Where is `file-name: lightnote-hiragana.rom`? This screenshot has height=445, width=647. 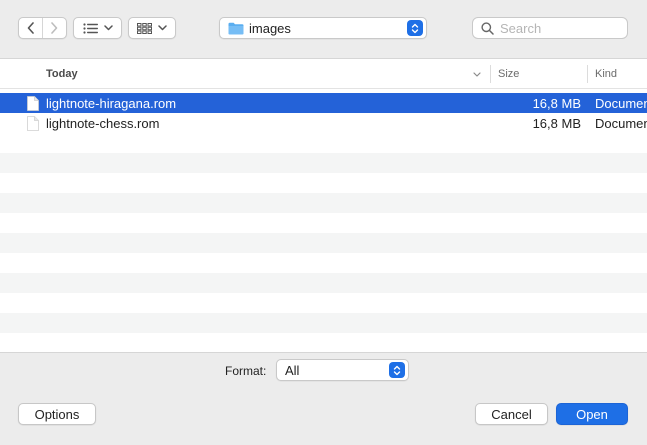 file-name: lightnote-hiragana.rom is located at coordinates (111, 103).